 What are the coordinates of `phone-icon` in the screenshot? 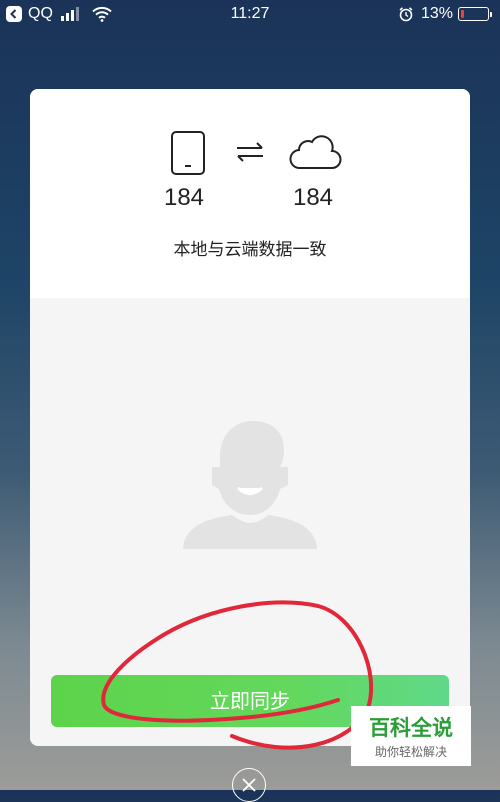 It's located at (188, 153).